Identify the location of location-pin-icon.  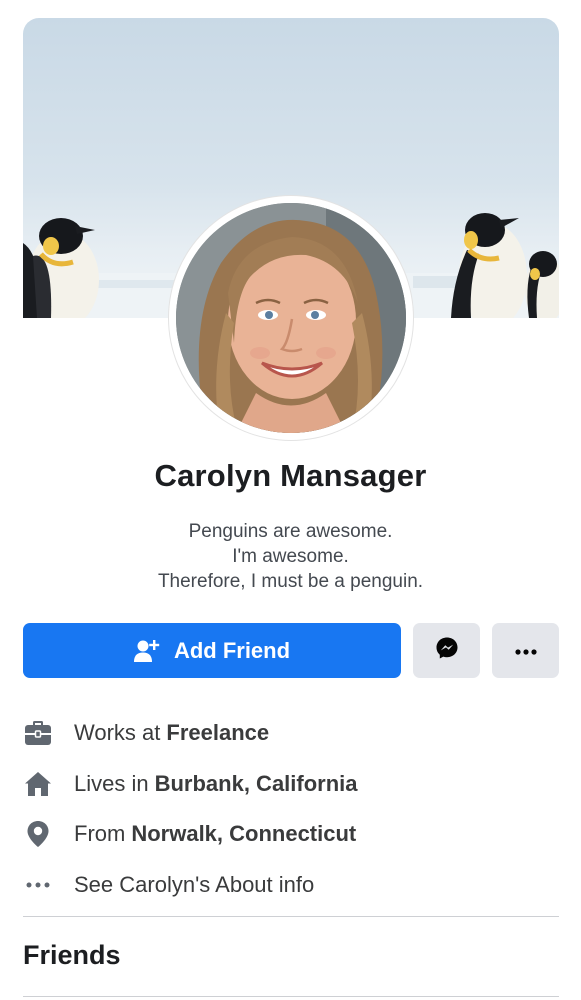
(38, 834).